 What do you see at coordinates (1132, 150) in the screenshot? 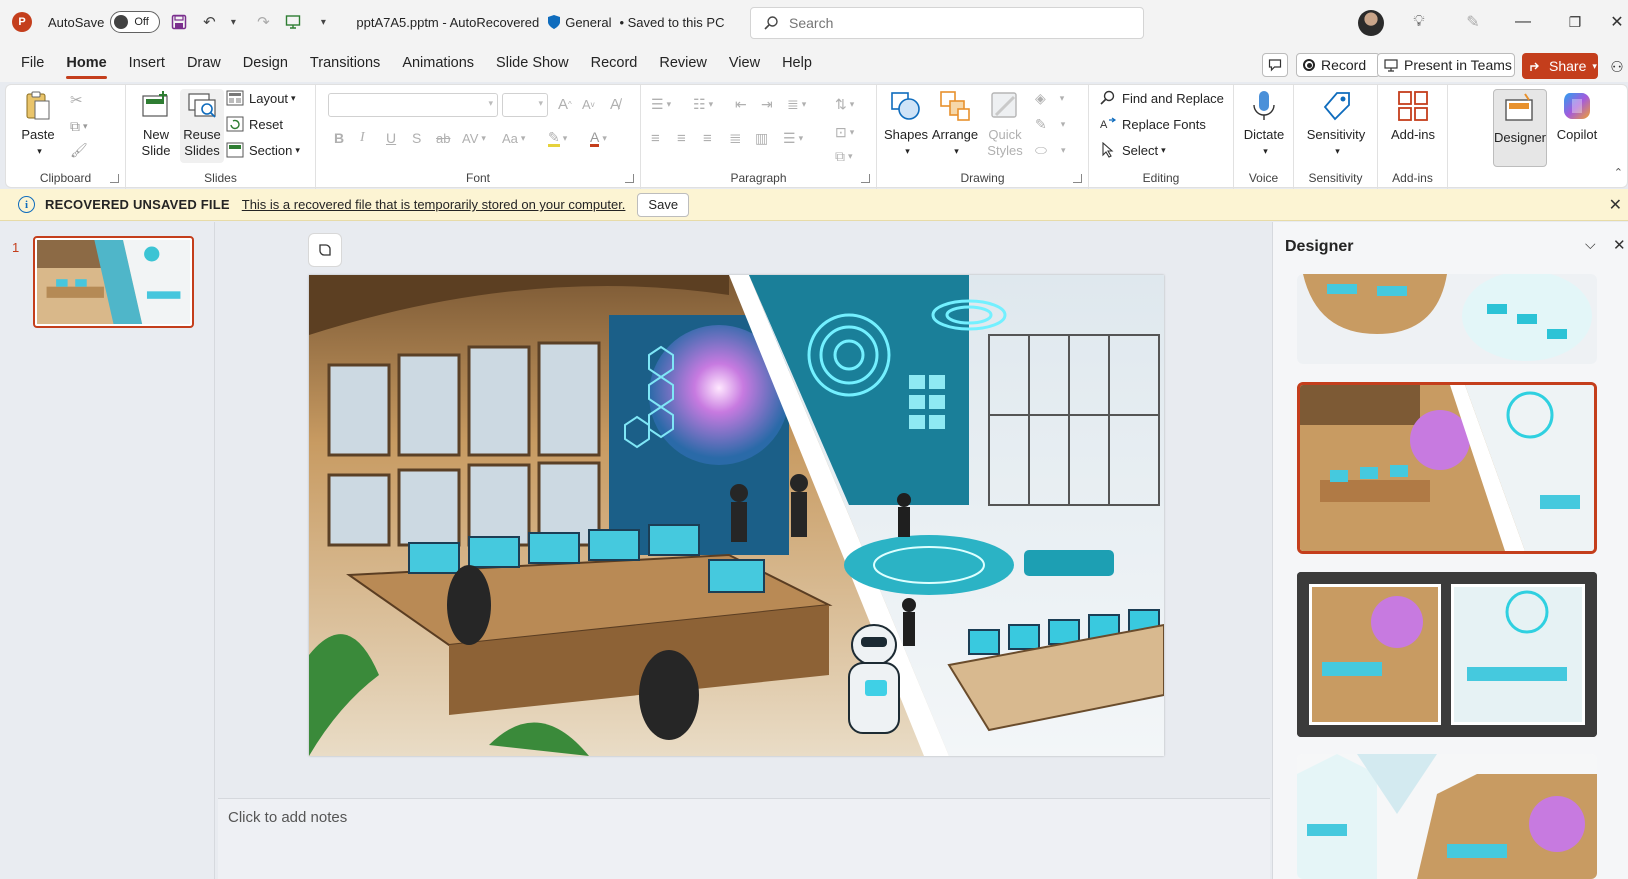
I see `select-button: Select ▾` at bounding box center [1132, 150].